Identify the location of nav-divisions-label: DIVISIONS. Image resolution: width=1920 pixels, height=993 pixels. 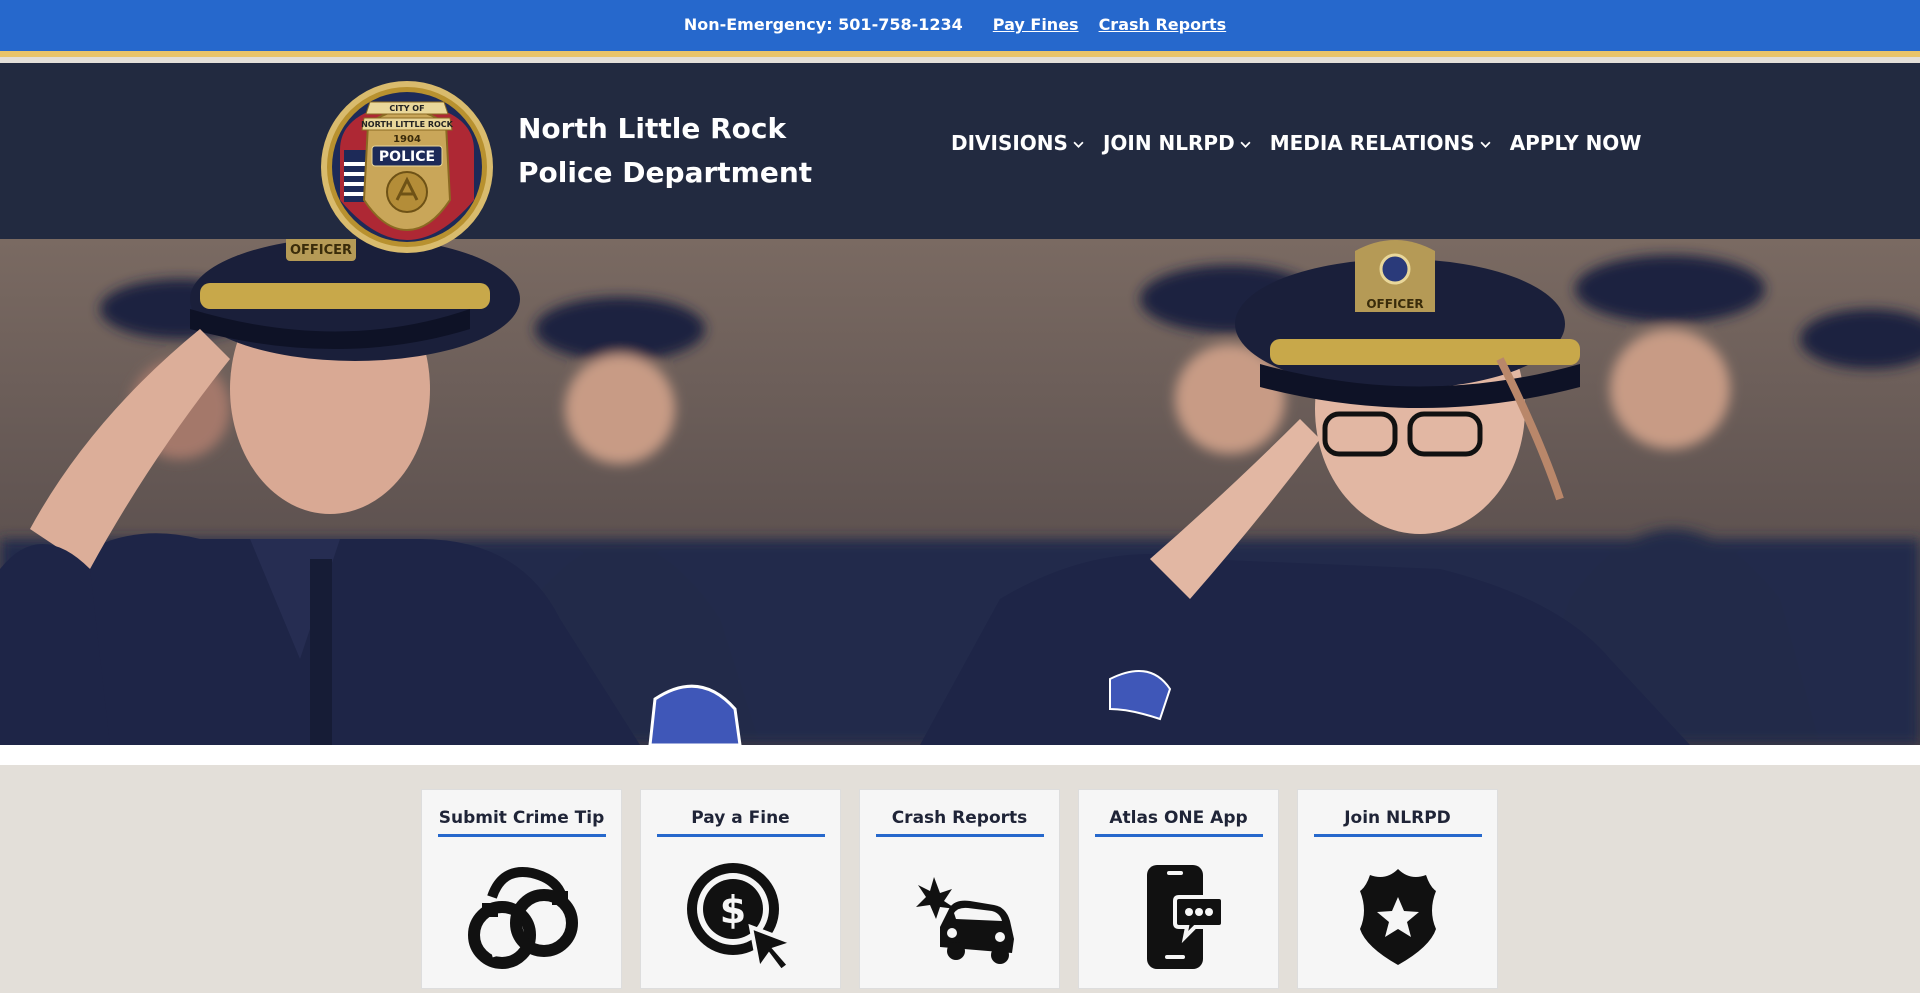
(1009, 143).